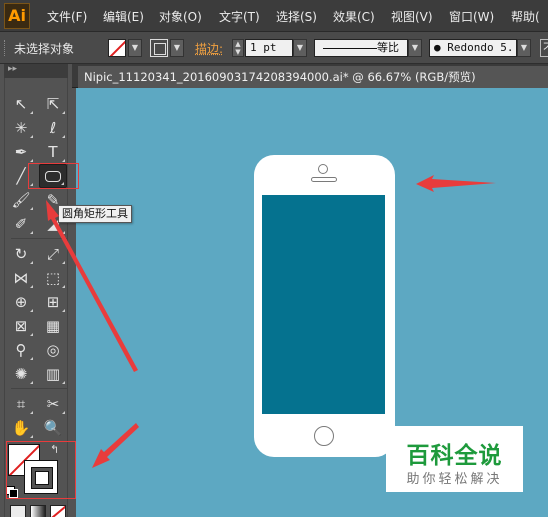 Image resolution: width=548 pixels, height=517 pixels. I want to click on direct-selection-tool-icon: ⇱, so click(53, 104).